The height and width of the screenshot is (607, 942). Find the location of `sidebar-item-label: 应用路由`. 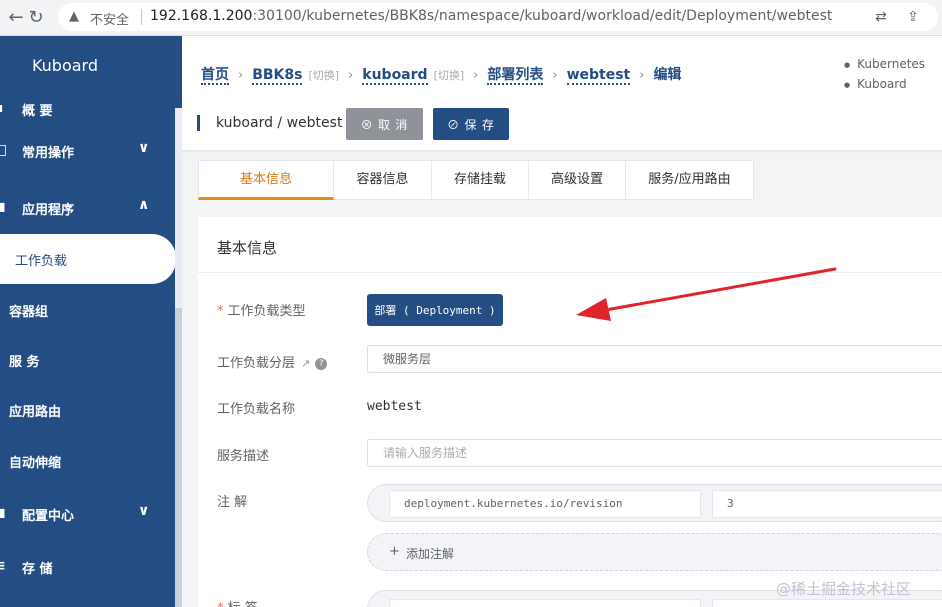

sidebar-item-label: 应用路由 is located at coordinates (35, 412).